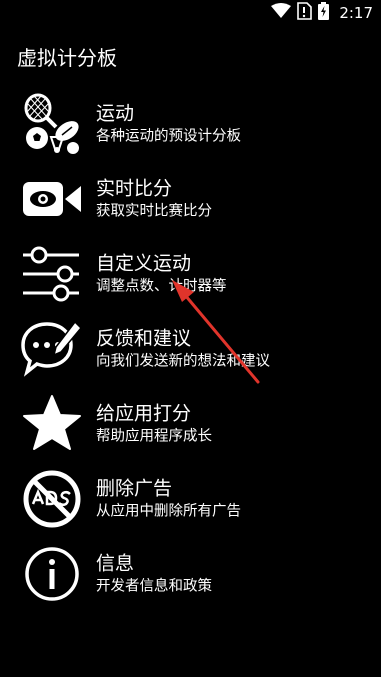 The height and width of the screenshot is (677, 381). I want to click on sliders-icon, so click(52, 274).